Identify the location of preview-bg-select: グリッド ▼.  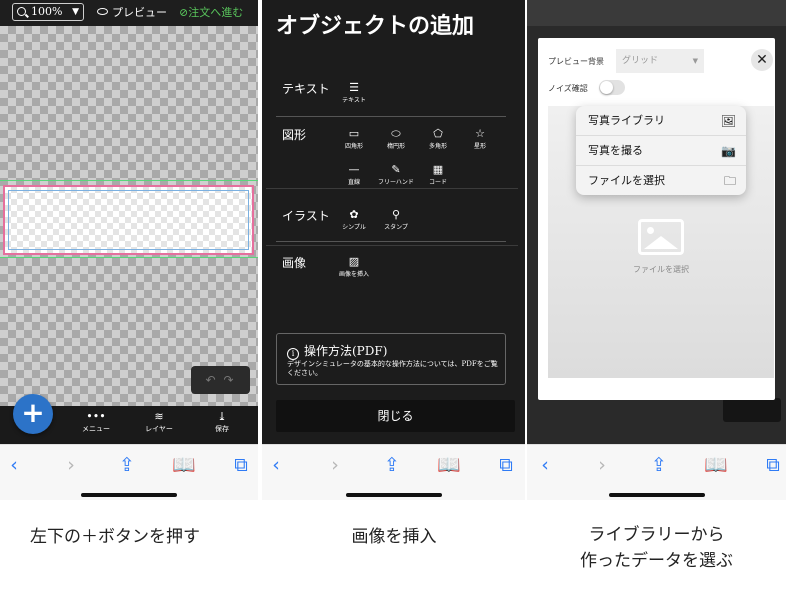
(660, 61).